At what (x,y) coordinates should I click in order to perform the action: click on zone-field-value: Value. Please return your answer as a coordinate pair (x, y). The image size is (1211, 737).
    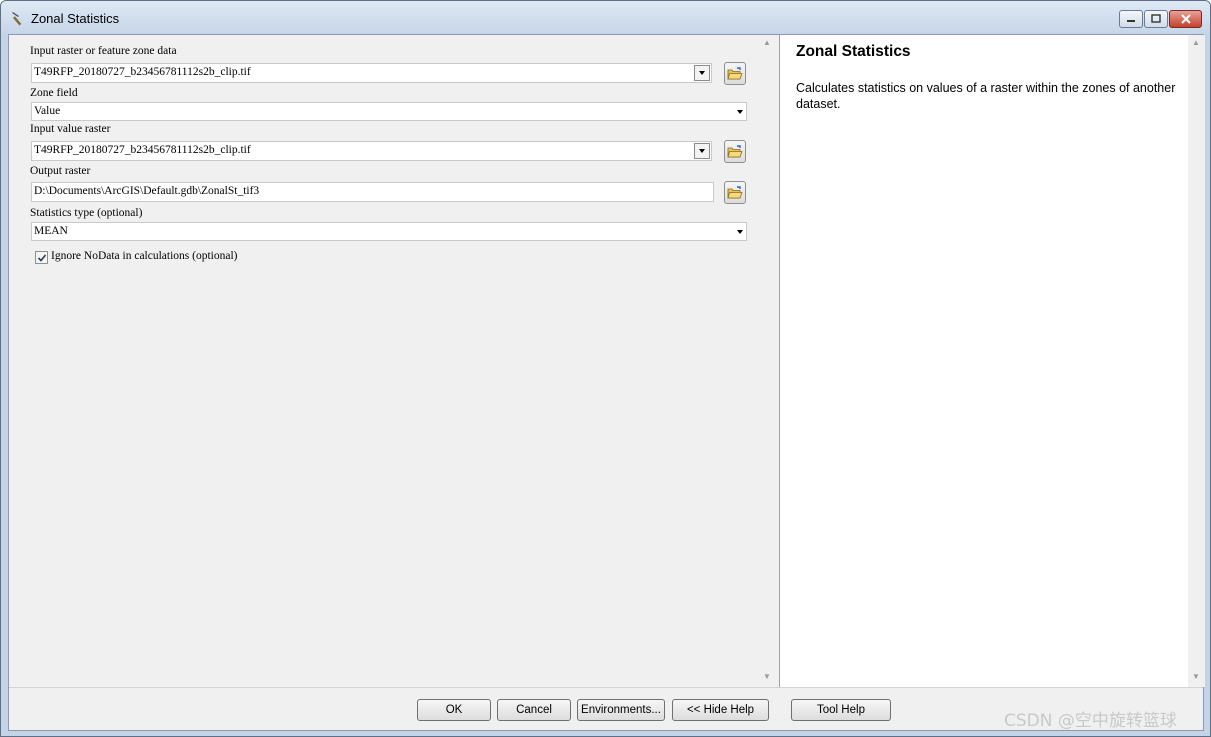
    Looking at the image, I should click on (47, 111).